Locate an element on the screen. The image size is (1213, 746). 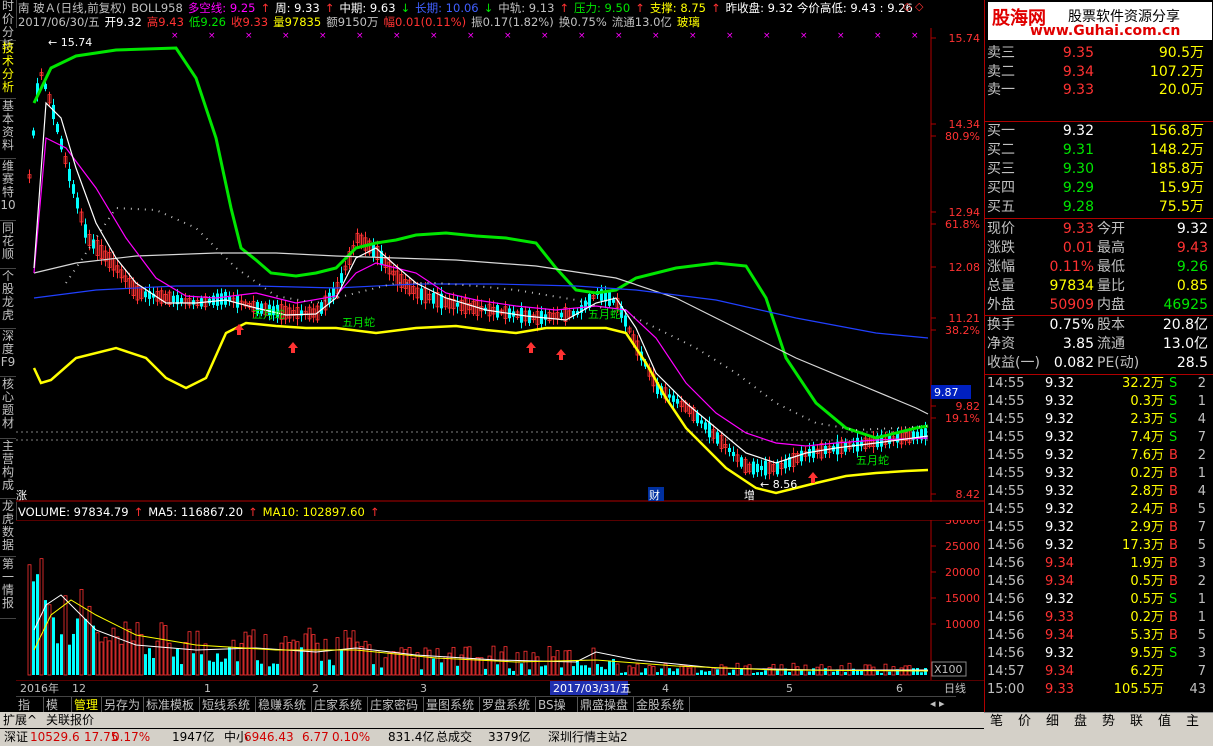
sell-price: 9.35 is located at coordinates (1078, 53).